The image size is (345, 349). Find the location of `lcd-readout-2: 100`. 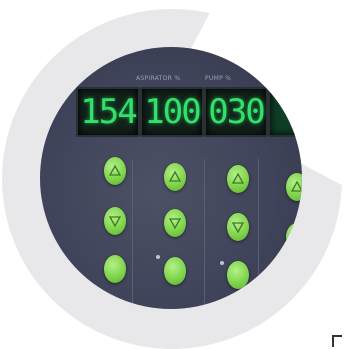

lcd-readout-2: 100 is located at coordinates (172, 112).